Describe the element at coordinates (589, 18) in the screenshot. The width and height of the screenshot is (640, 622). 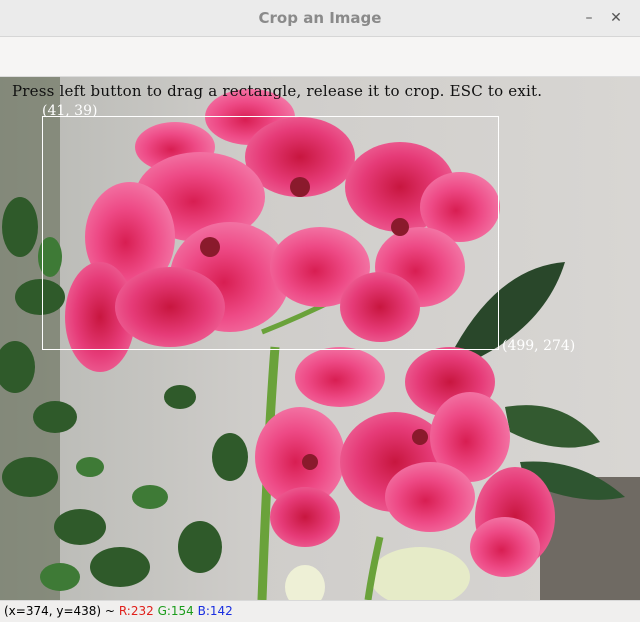
I see `minimize-icon: –` at that location.